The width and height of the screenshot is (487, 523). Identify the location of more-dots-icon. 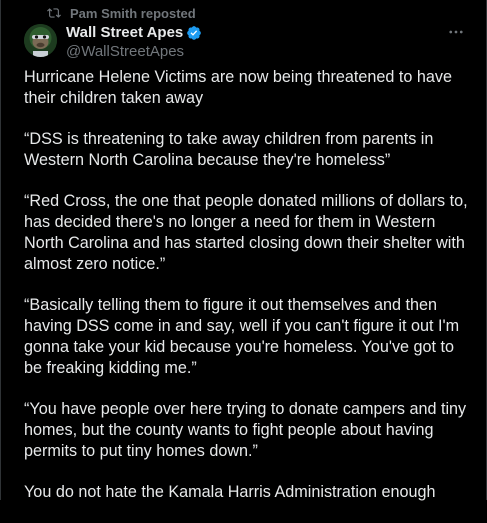
(456, 32).